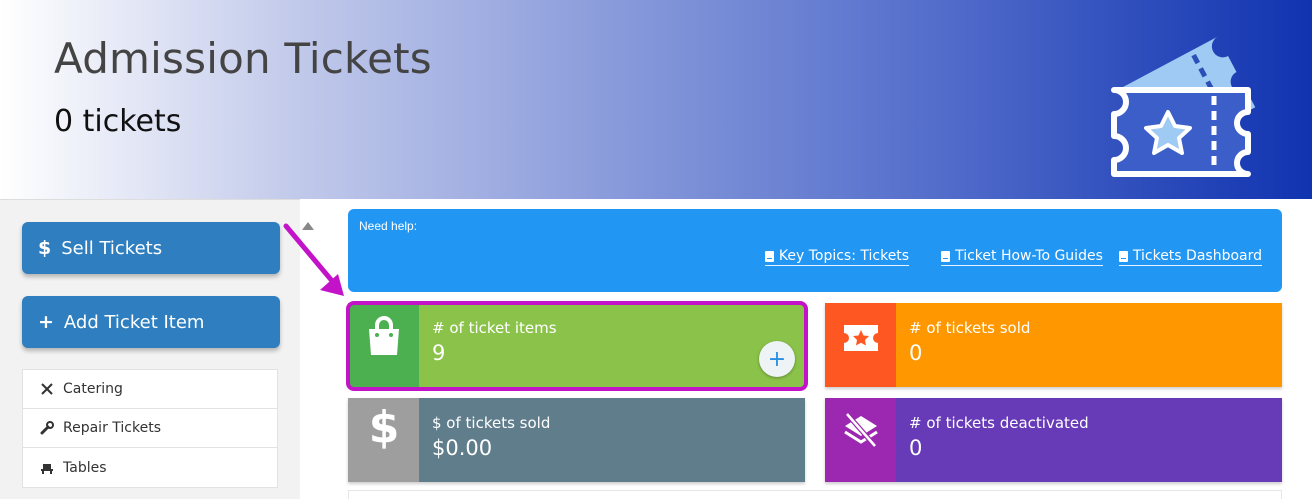 The image size is (1312, 499). What do you see at coordinates (439, 353) in the screenshot?
I see `card-value: 9` at bounding box center [439, 353].